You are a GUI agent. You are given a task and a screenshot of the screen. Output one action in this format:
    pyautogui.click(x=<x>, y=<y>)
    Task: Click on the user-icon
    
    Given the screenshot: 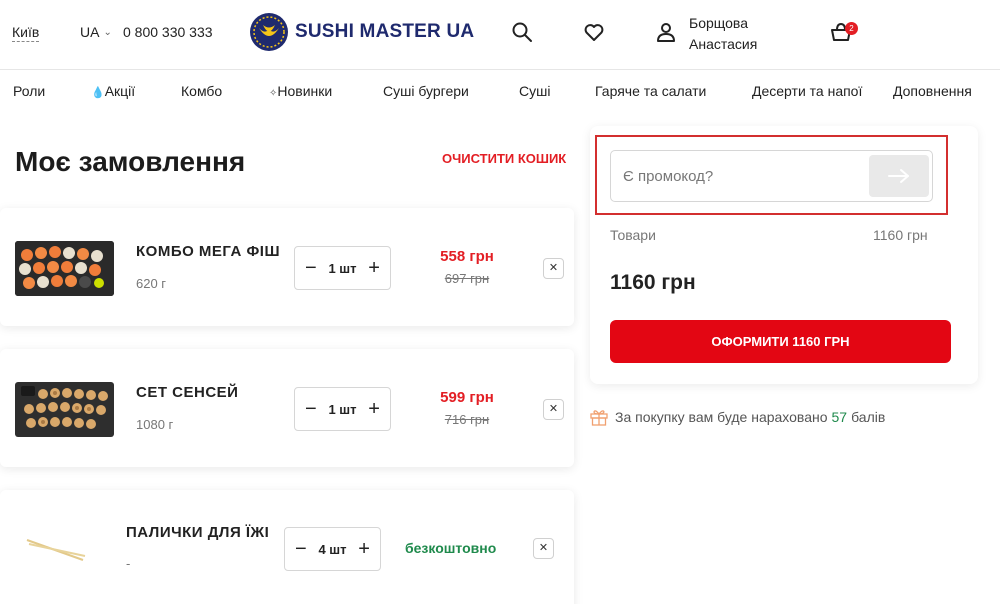 What is the action you would take?
    pyautogui.click(x=666, y=32)
    